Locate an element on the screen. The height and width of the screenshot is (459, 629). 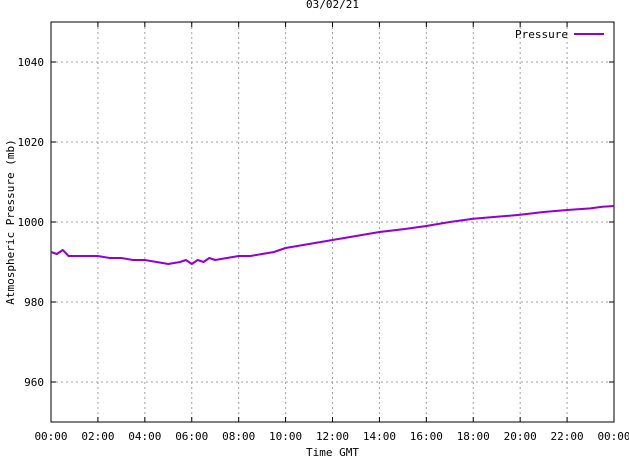
x-tick-label: 10:00 is located at coordinates (285, 436).